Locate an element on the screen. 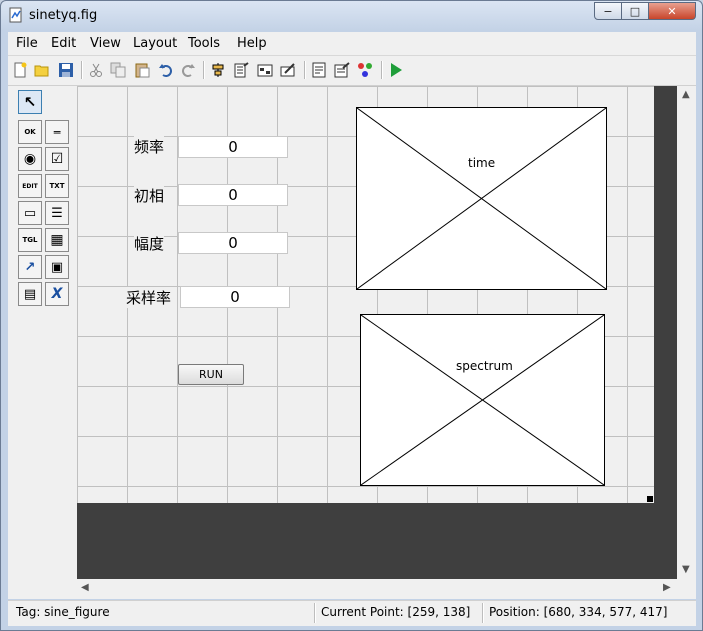 The image size is (703, 631). status-position: Position: [680, 334, 577, 417] is located at coordinates (578, 612).